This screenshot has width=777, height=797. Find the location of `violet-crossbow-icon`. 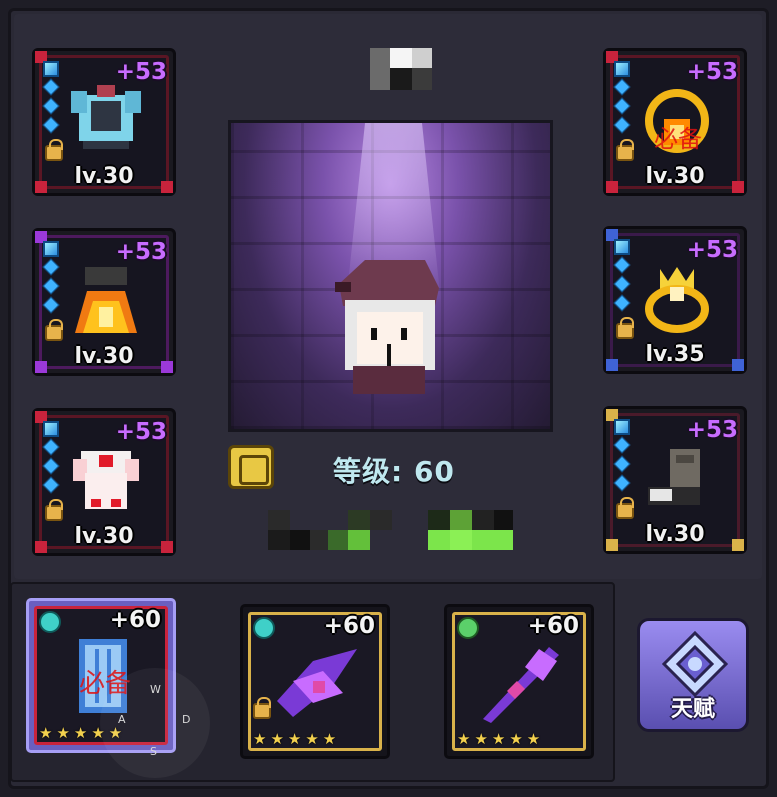

violet-crossbow-icon is located at coordinates (317, 683).